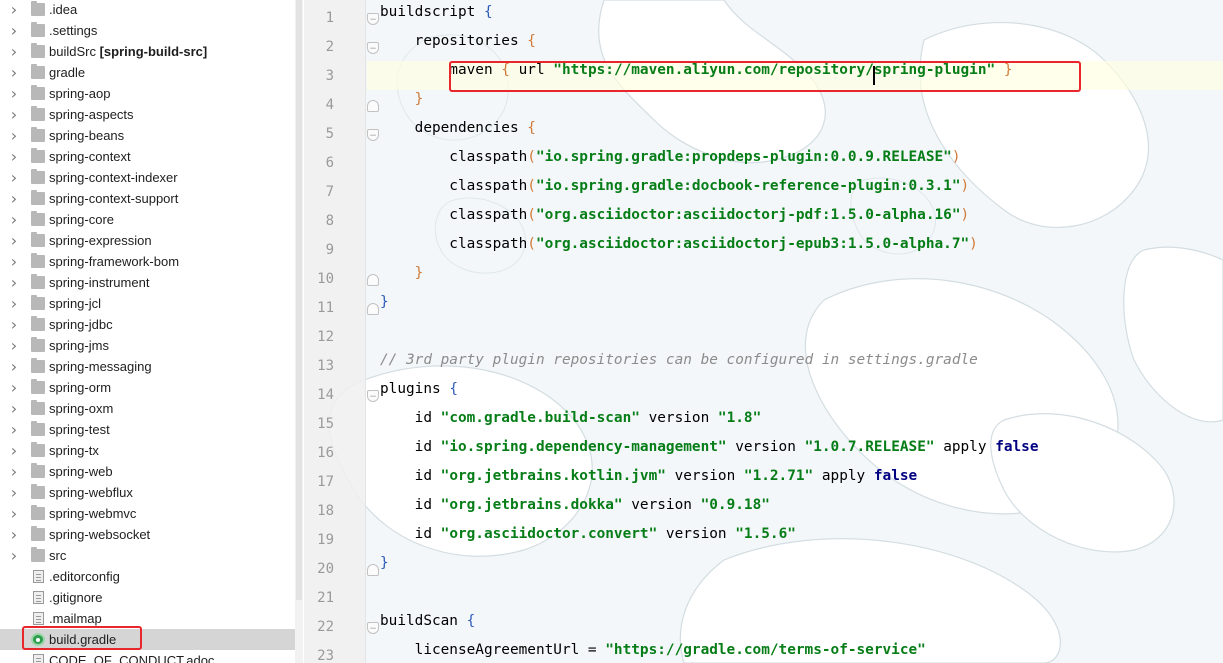  Describe the element at coordinates (147, 135) in the screenshot. I see `tree-item: › spring-beans` at that location.